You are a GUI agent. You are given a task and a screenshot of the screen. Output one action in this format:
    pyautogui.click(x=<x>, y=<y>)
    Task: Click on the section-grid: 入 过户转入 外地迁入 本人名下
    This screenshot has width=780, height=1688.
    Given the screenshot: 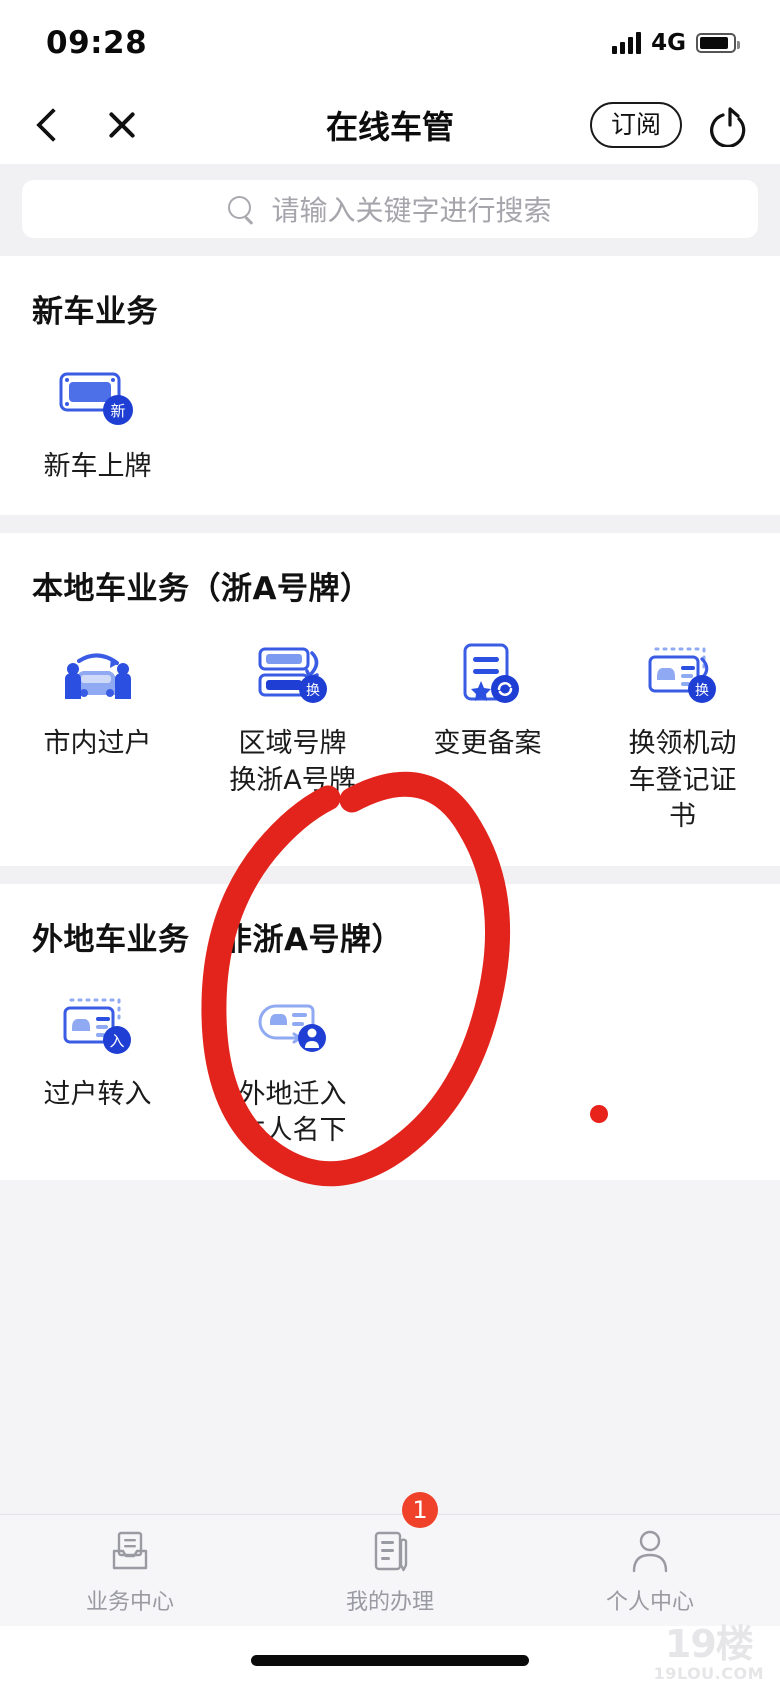 What is the action you would take?
    pyautogui.click(x=390, y=1066)
    